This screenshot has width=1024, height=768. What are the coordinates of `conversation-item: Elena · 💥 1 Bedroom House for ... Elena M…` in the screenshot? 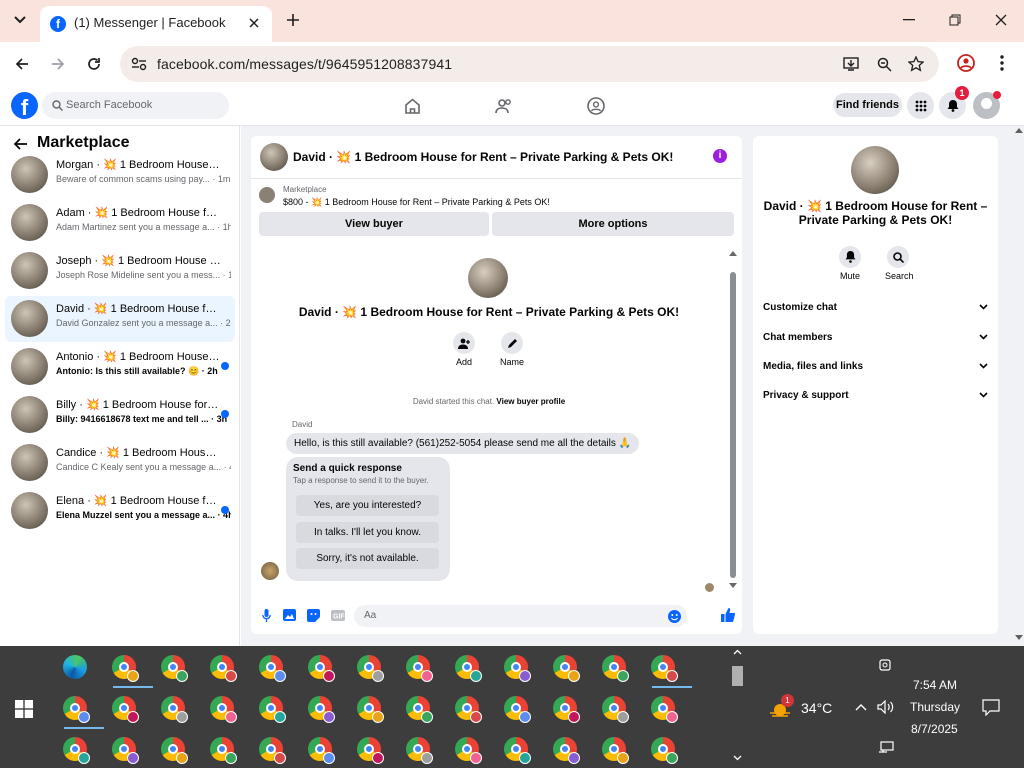 It's located at (120, 511).